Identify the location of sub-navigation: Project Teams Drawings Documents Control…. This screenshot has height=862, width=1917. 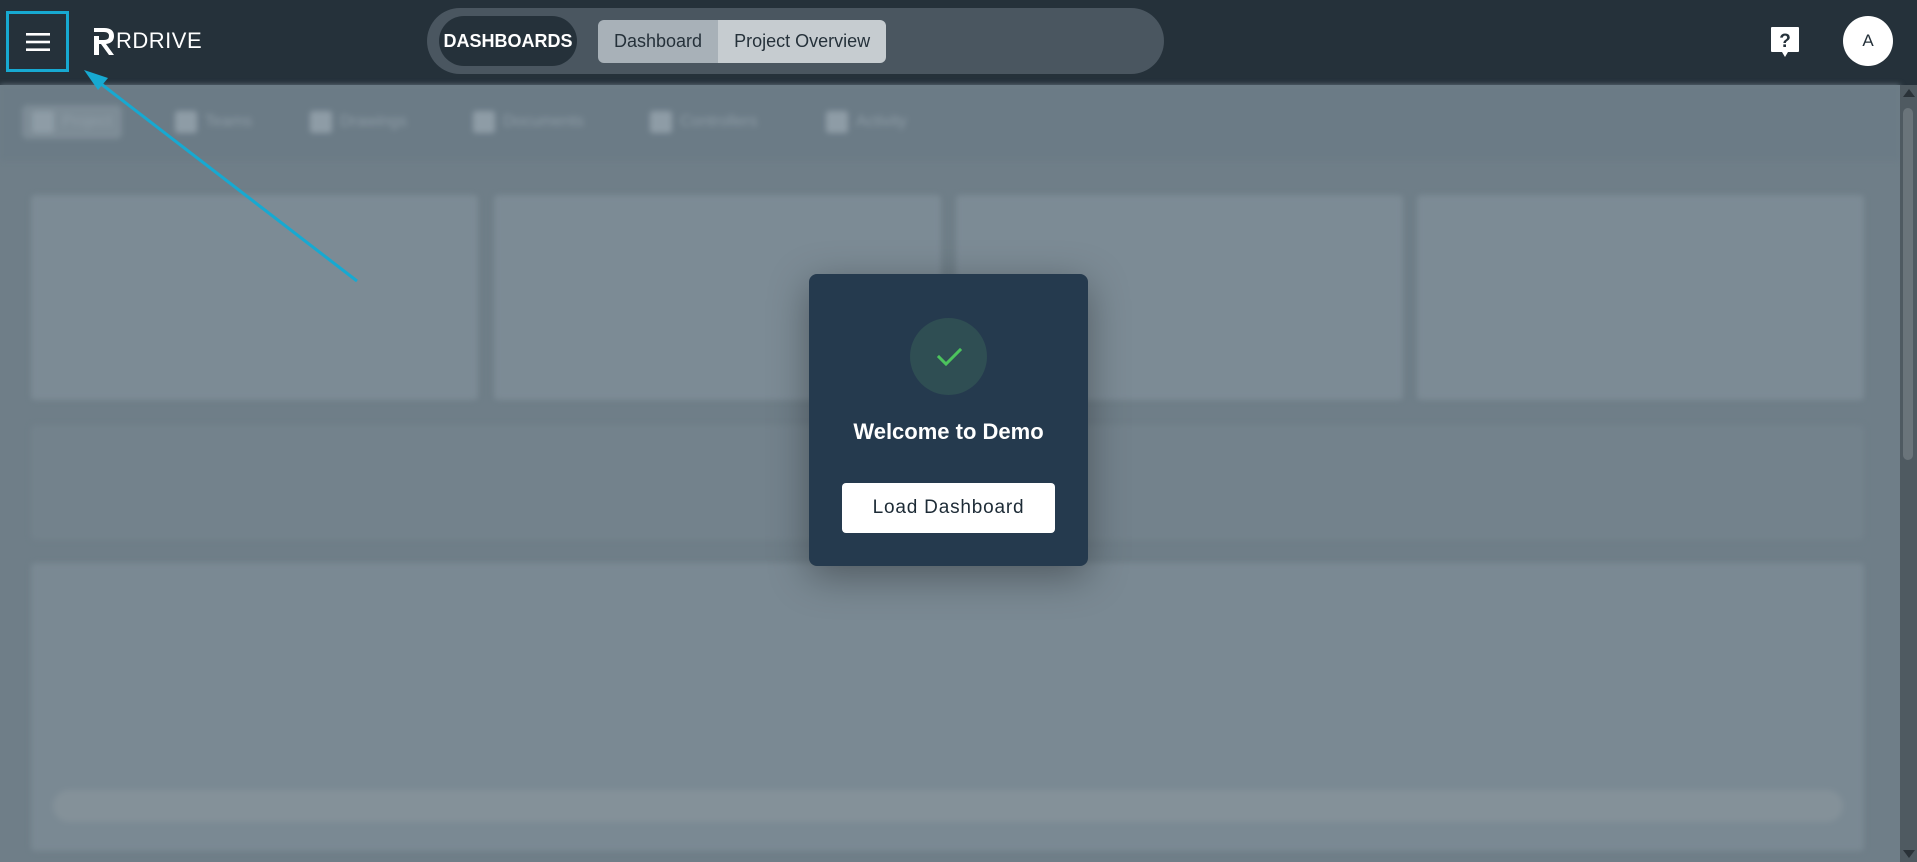
(950, 122).